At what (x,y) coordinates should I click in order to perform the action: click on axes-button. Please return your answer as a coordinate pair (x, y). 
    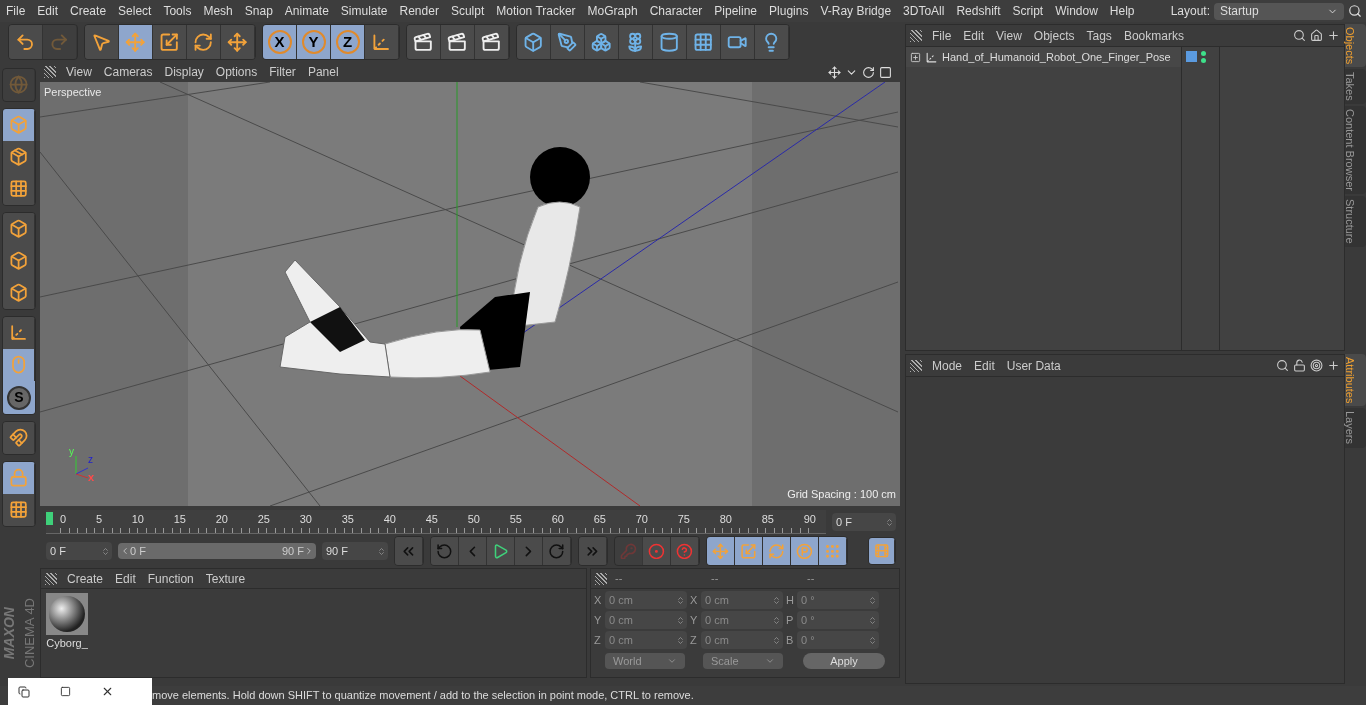
    Looking at the image, I should click on (382, 42).